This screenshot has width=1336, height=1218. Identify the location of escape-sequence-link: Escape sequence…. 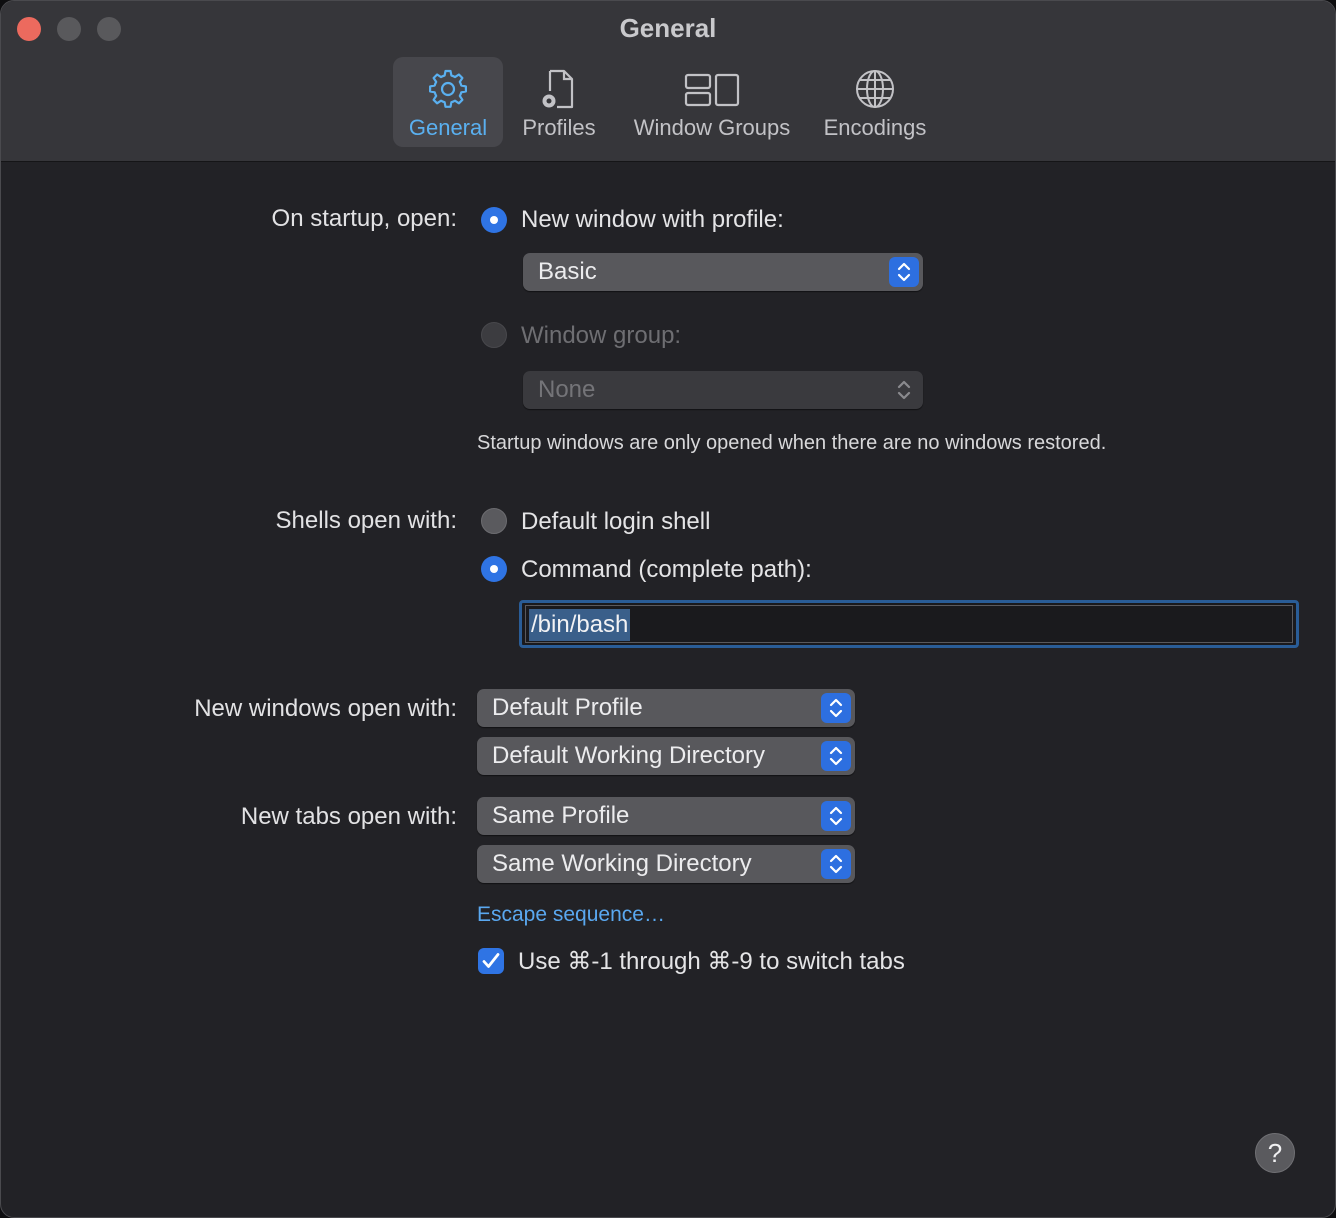
(571, 915).